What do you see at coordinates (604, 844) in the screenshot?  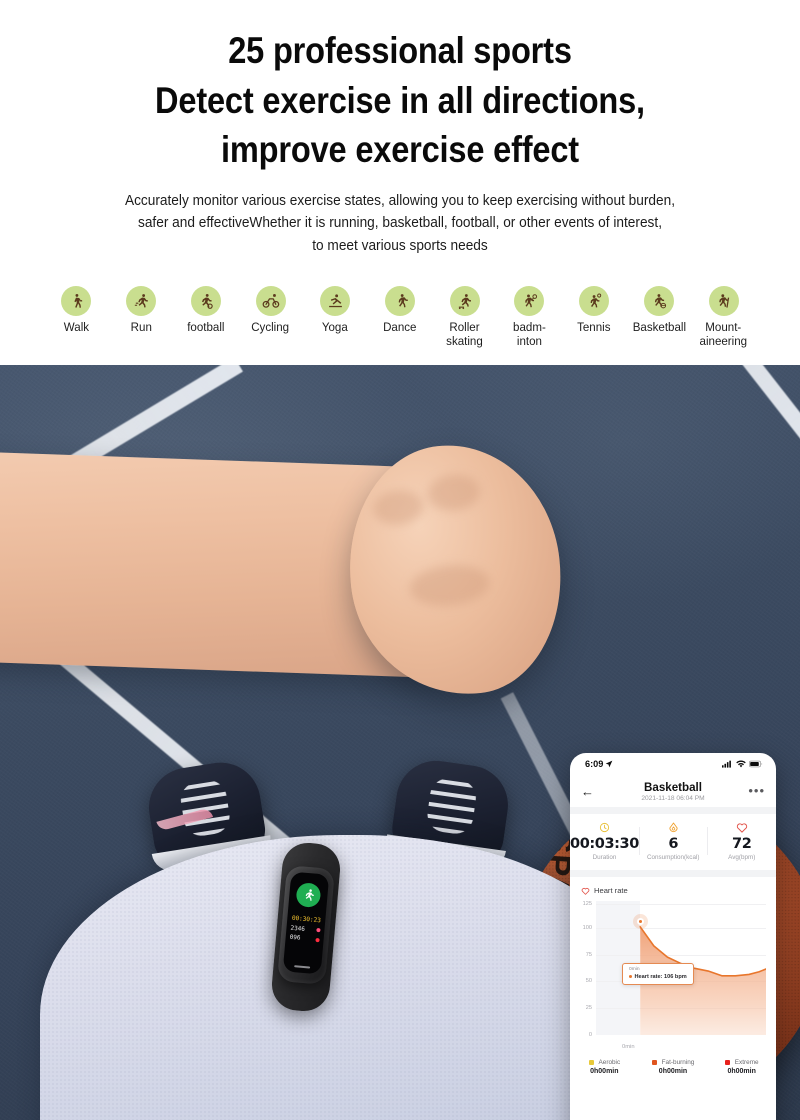 I see `stat-value: 00:03:30` at bounding box center [604, 844].